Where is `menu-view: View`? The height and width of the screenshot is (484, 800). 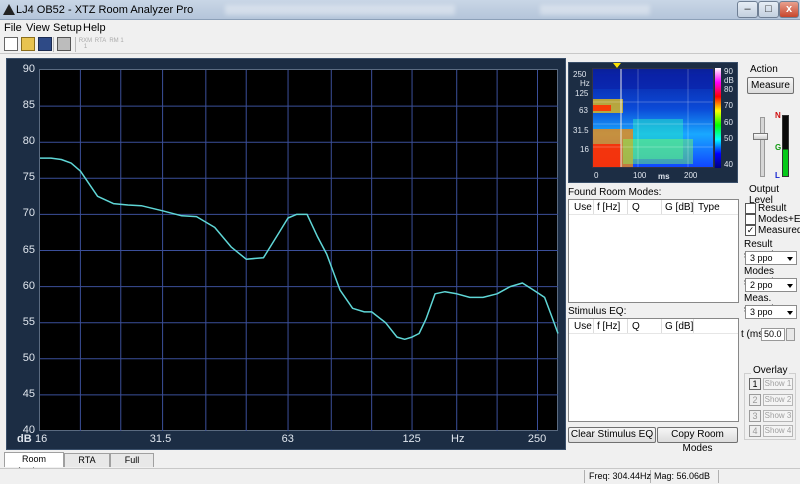
menu-view: View is located at coordinates (38, 28).